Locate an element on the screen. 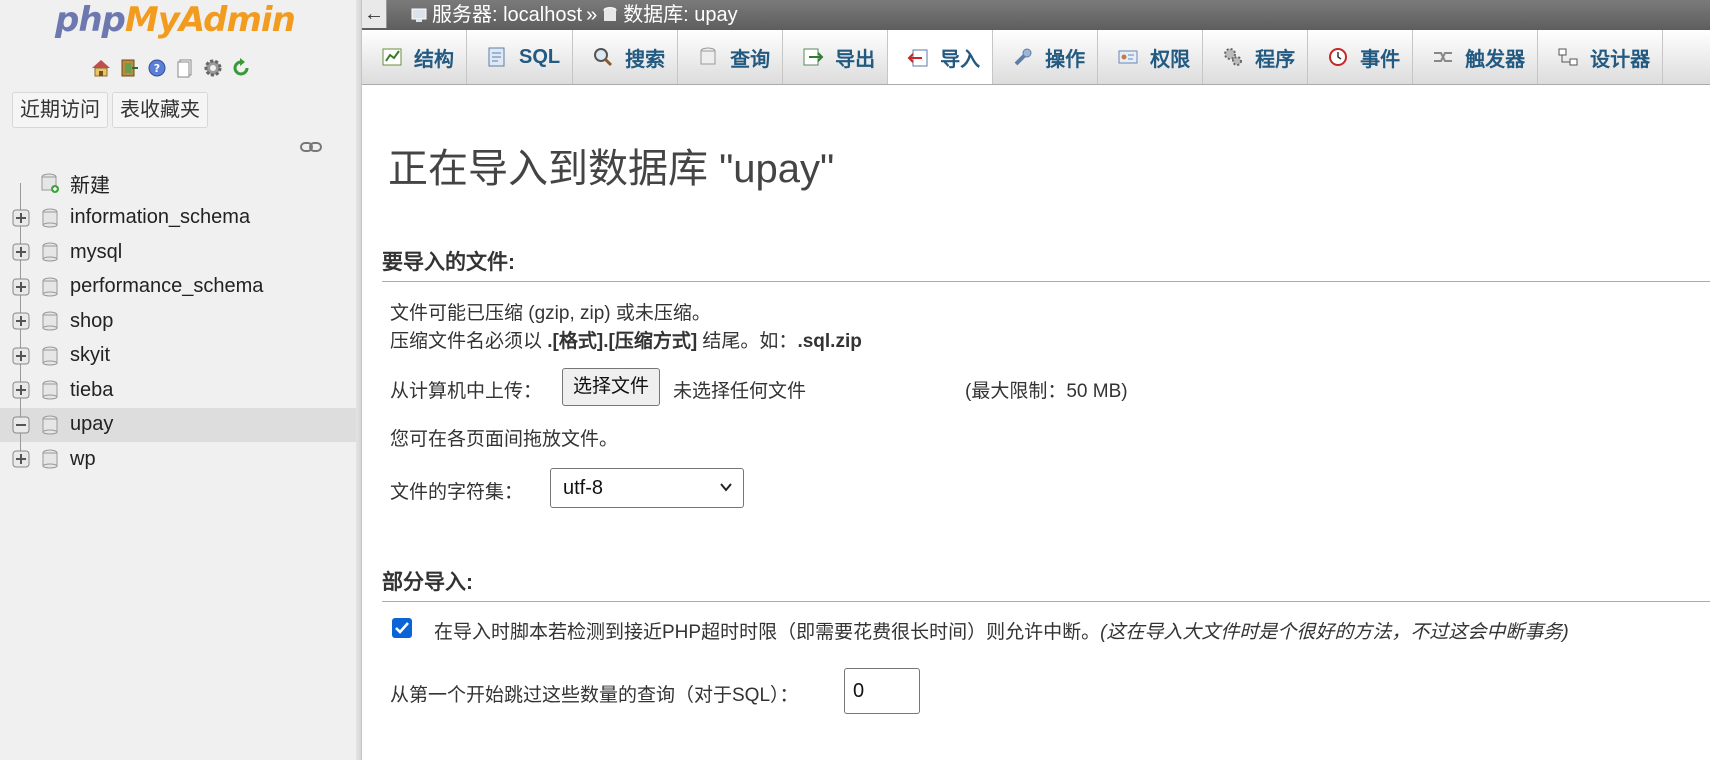  exit-icon is located at coordinates (129, 68).